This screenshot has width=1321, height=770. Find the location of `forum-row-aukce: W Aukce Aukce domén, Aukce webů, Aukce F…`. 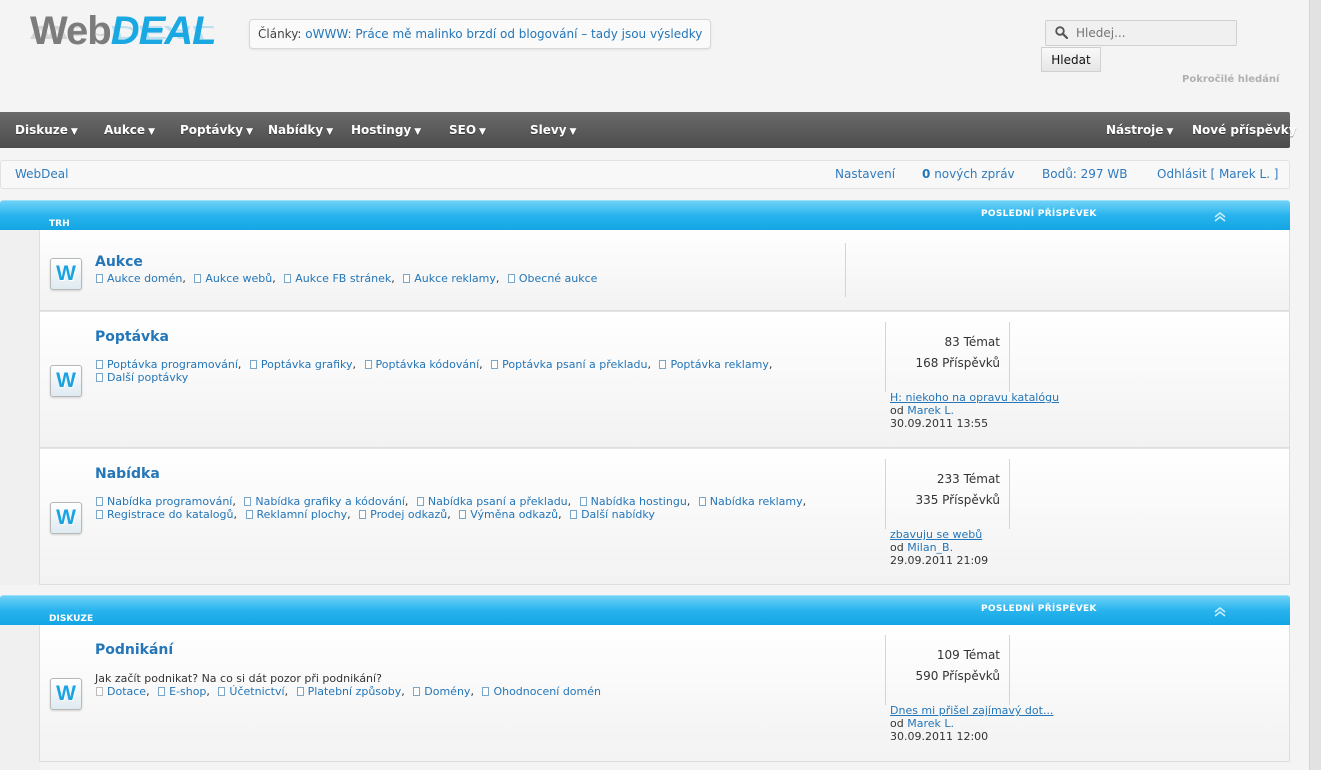

forum-row-aukce: W Aukce Aukce domén, Aukce webů, Aukce F… is located at coordinates (664, 270).